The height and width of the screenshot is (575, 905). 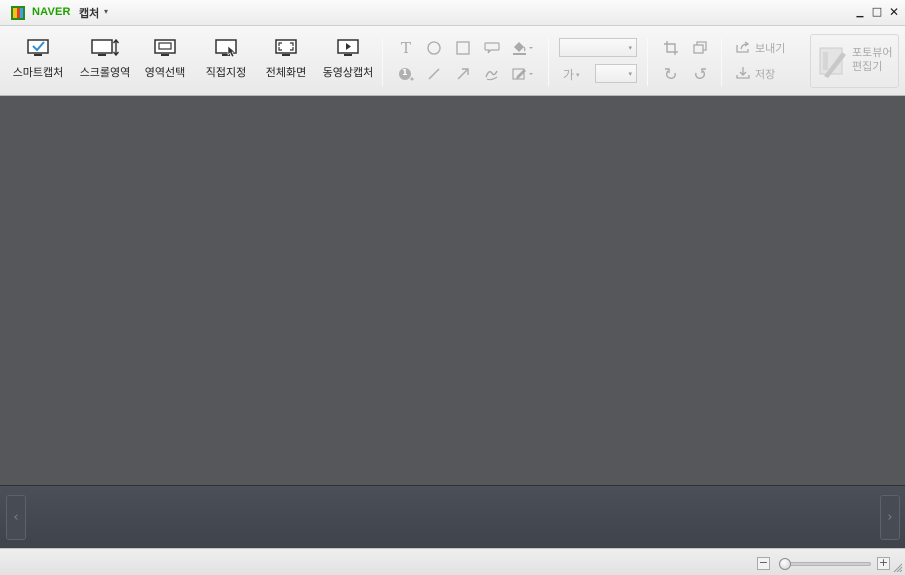 I want to click on speech-bubble-tool-button, so click(x=492, y=48).